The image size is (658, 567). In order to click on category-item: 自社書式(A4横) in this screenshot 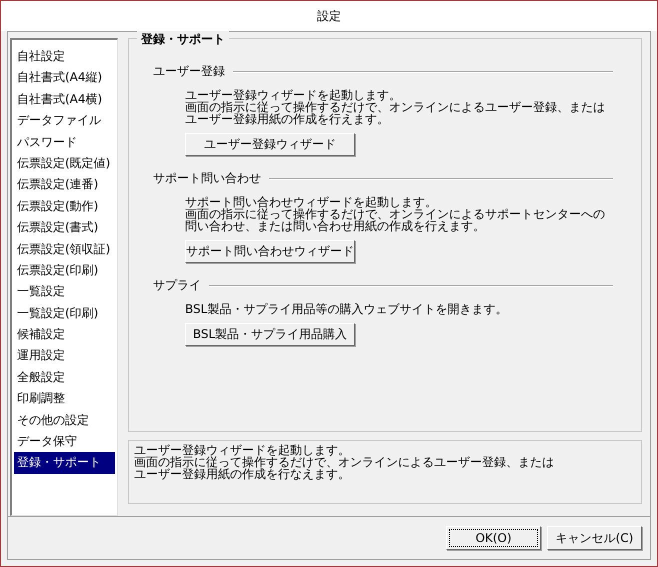, I will do `click(64, 99)`.